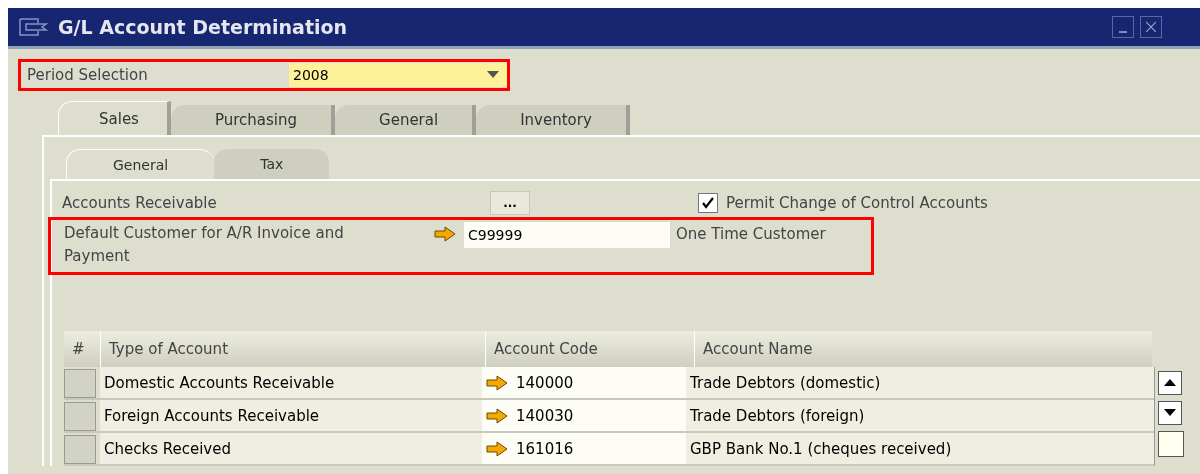 This screenshot has width=1200, height=474. Describe the element at coordinates (272, 164) in the screenshot. I see `tab: Tax` at that location.